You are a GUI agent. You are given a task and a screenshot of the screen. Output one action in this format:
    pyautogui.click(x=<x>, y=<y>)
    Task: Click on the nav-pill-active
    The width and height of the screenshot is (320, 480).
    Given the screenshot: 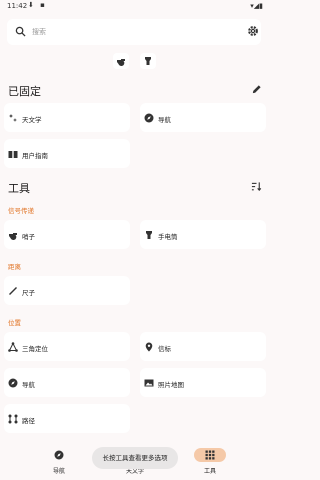 What is the action you would take?
    pyautogui.click(x=210, y=455)
    